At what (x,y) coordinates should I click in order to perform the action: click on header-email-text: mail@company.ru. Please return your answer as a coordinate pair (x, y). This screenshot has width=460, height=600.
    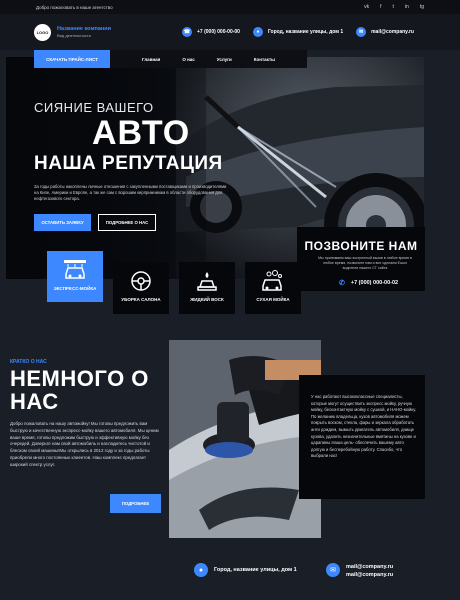
    Looking at the image, I should click on (392, 32).